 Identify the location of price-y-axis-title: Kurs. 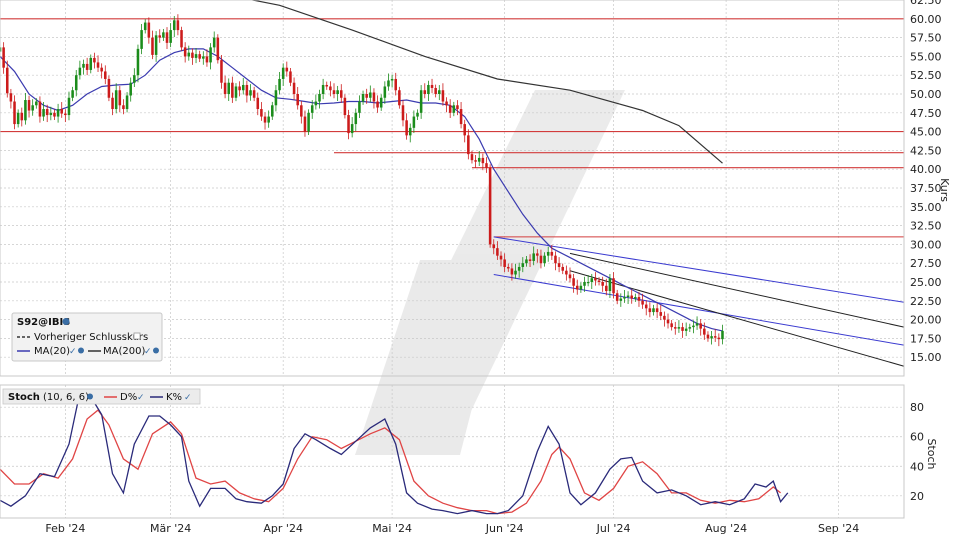
(944, 190).